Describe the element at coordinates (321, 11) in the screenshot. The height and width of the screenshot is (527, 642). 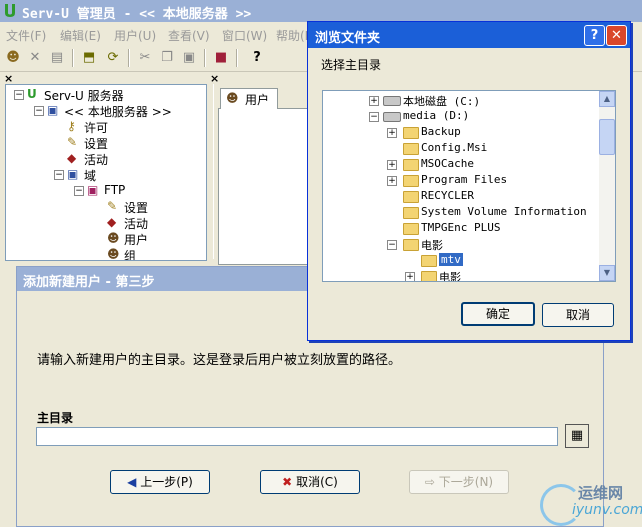
I see `main-title-bar: Serv-U 管理员 - << 本地服务器 >>` at that location.